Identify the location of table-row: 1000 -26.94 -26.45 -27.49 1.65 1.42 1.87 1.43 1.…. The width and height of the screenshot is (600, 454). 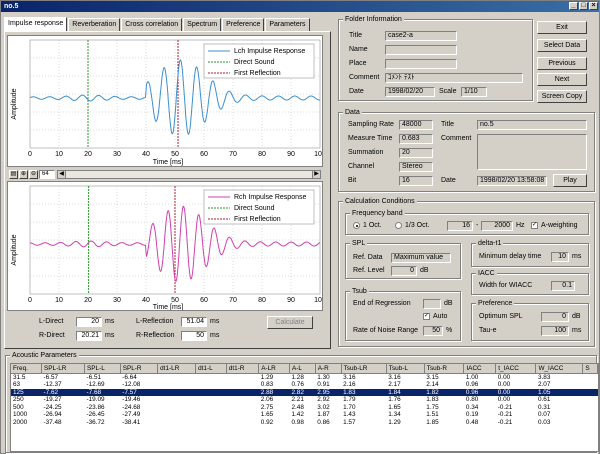
(304, 415).